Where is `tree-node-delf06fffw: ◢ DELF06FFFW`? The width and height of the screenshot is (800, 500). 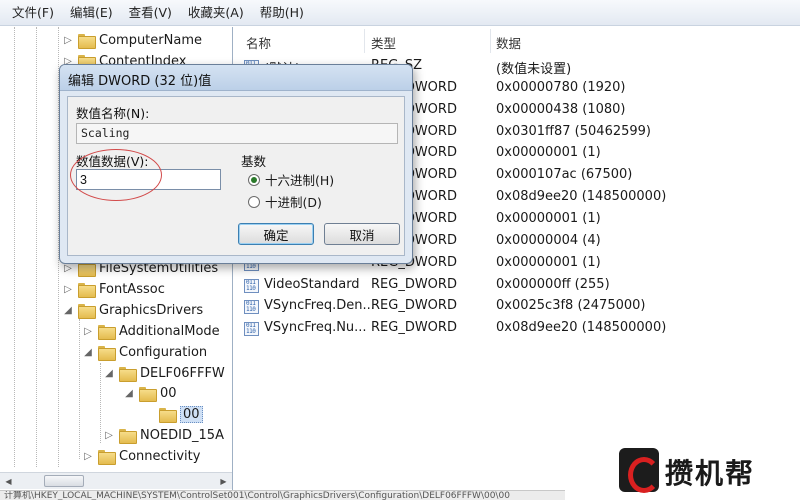
tree-node-delf06fffw: ◢ DELF06FFFW is located at coordinates (164, 373).